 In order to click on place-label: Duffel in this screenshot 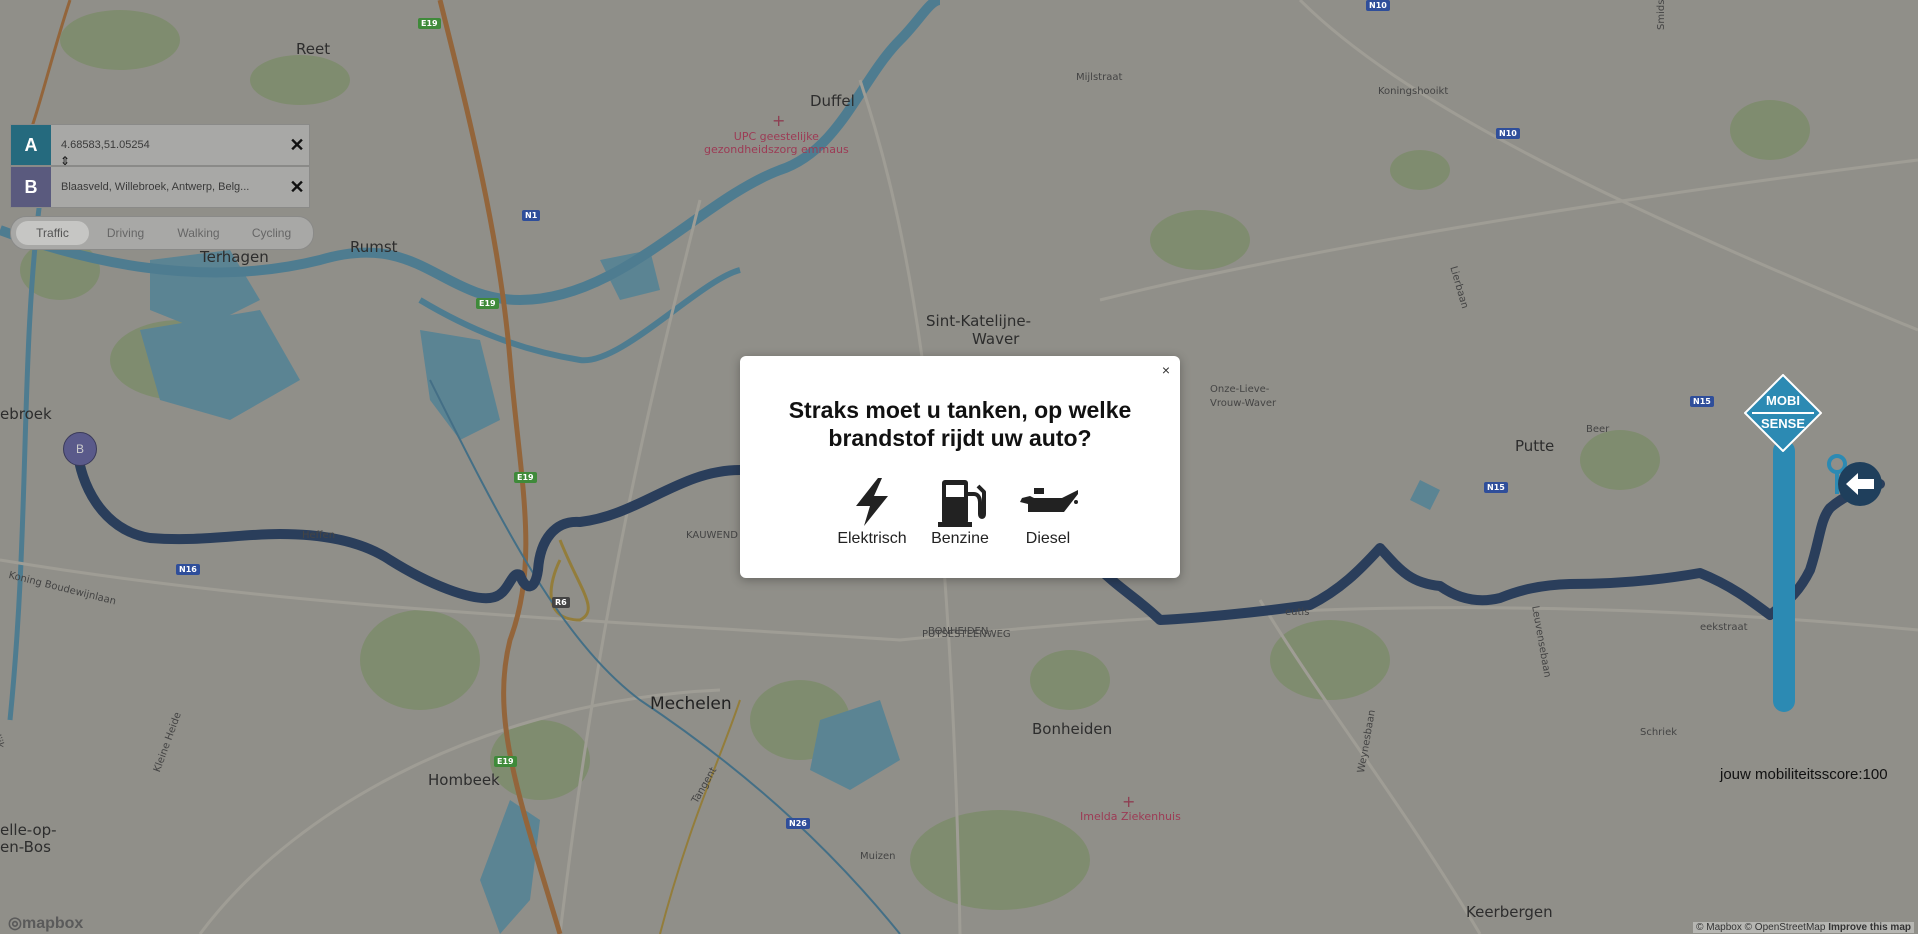, I will do `click(832, 101)`.